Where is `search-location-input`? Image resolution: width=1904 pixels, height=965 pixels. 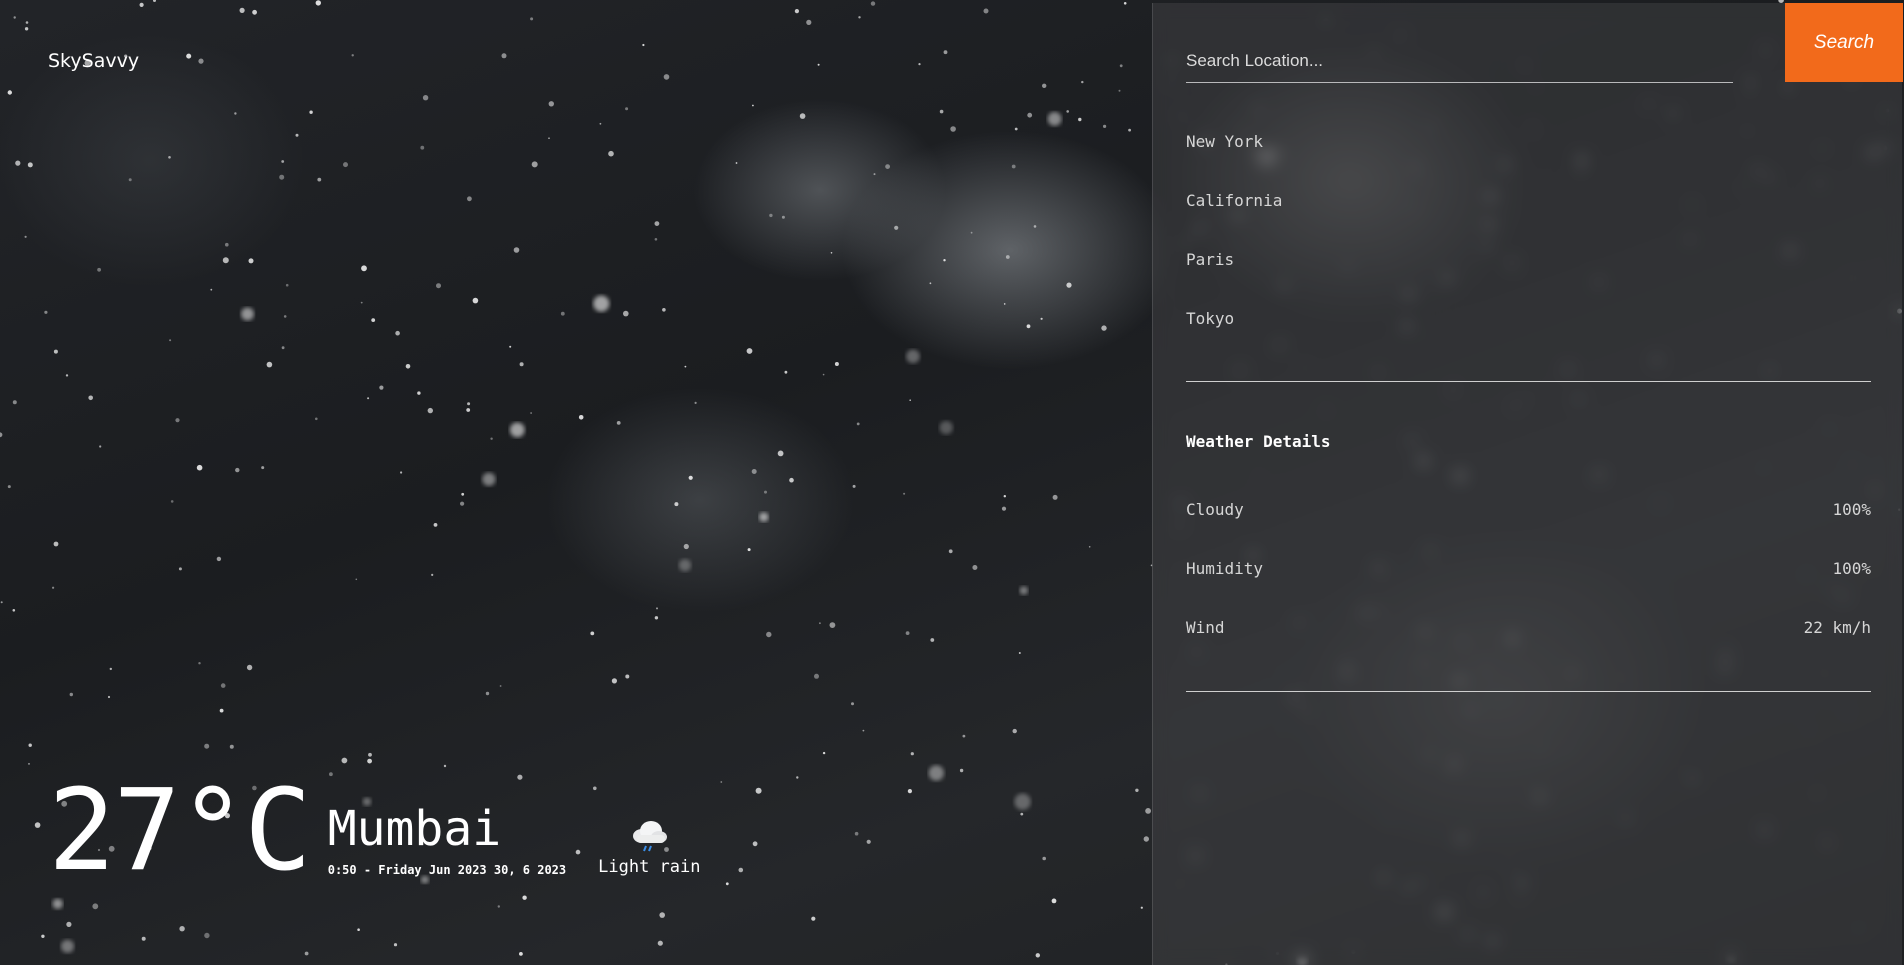 search-location-input is located at coordinates (1459, 62).